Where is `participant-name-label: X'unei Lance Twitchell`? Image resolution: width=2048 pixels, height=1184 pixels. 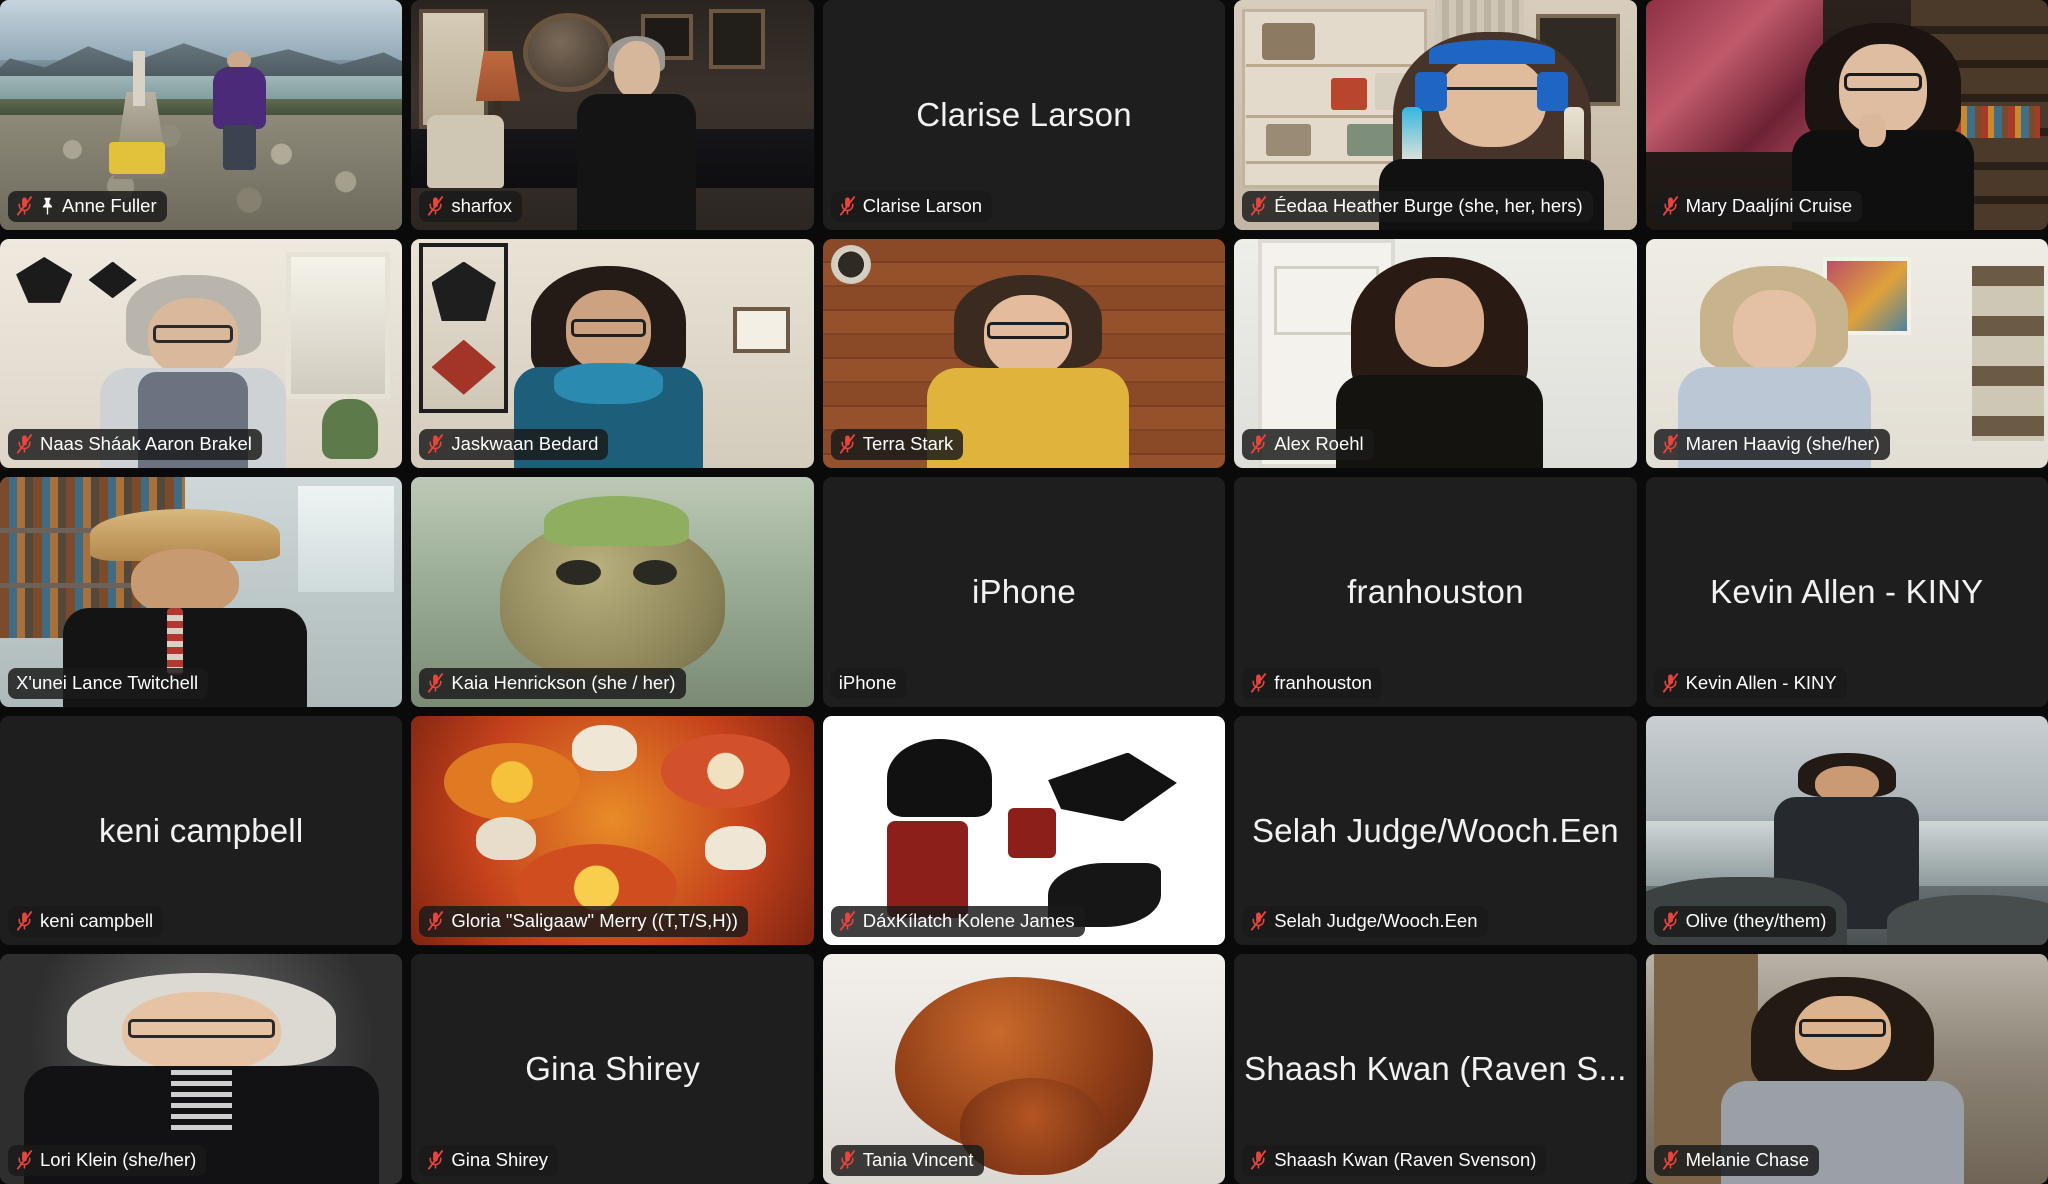
participant-name-label: X'unei Lance Twitchell is located at coordinates (107, 682).